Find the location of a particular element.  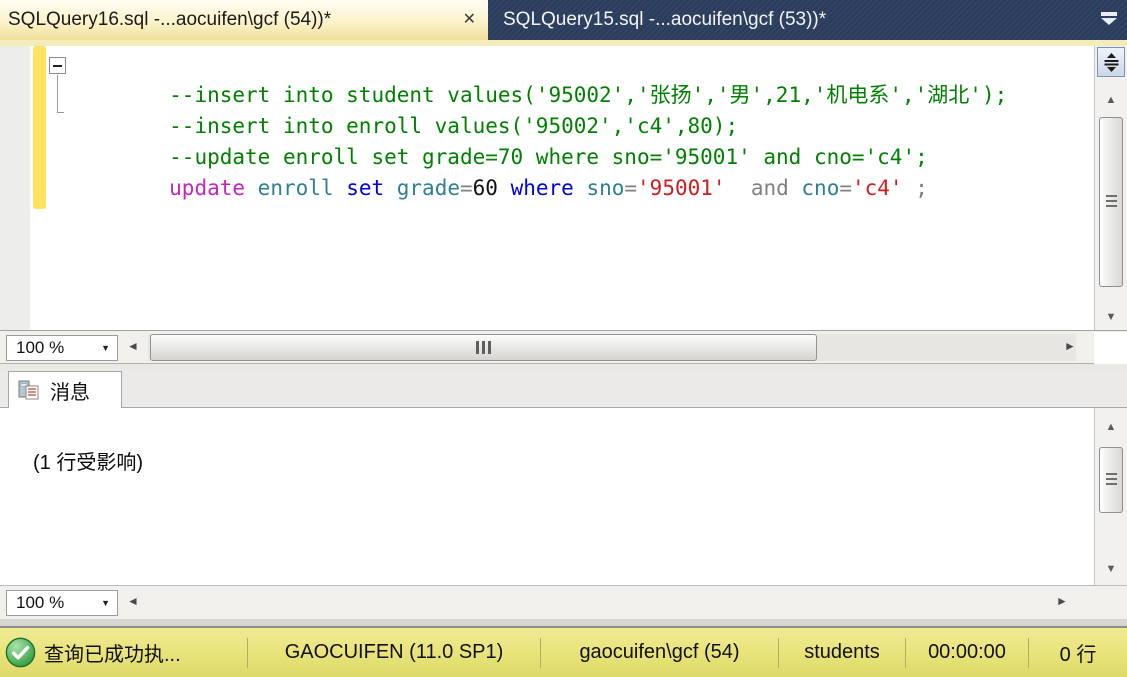

glyph-margin is located at coordinates (15, 188).